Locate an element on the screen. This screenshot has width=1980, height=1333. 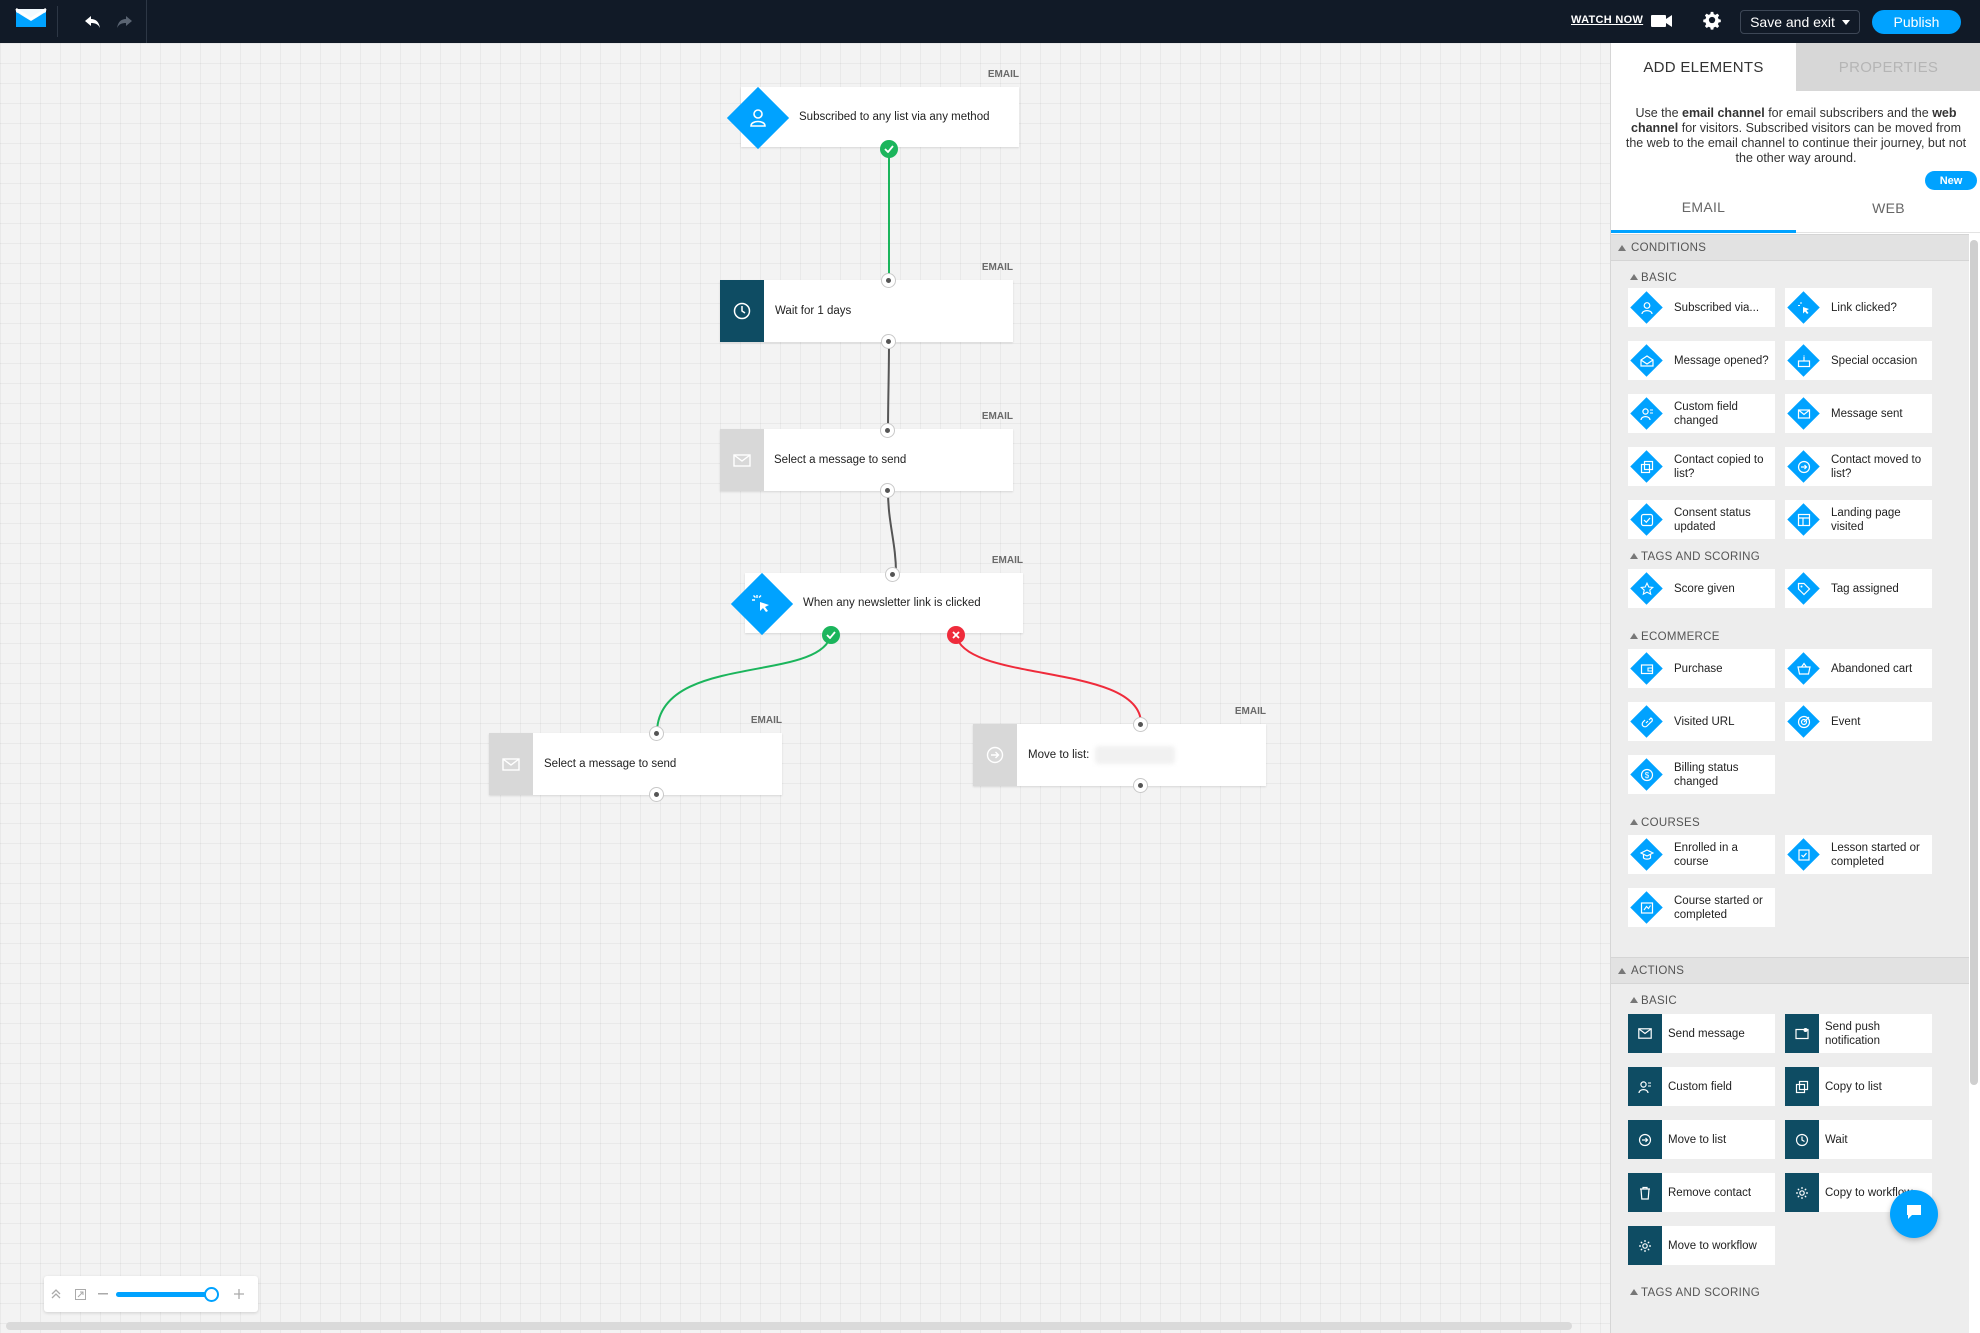
element-contact-copied: Contact copied to list? is located at coordinates (1701, 466).